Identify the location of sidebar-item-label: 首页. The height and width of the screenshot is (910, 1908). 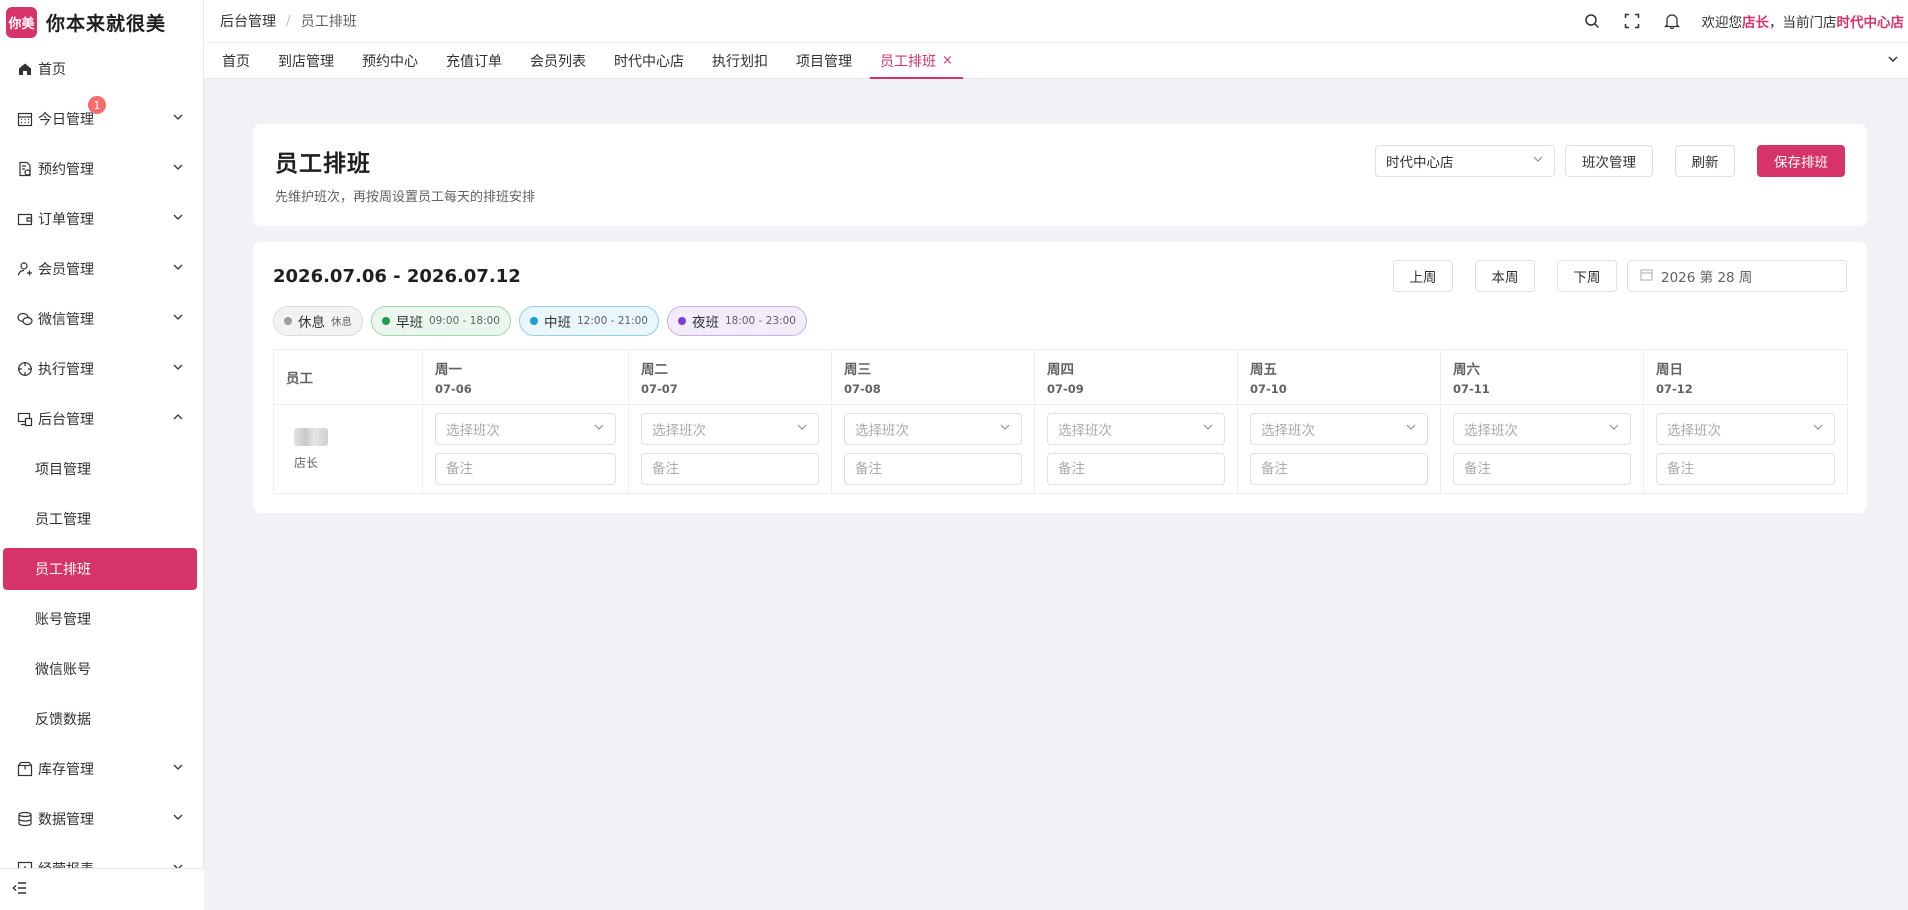
(52, 70).